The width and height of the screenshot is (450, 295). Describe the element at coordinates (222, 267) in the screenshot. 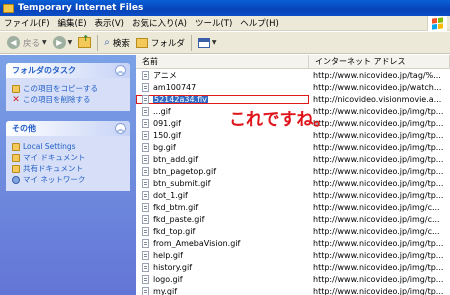

I see `file-name-cell: history.gif` at that location.